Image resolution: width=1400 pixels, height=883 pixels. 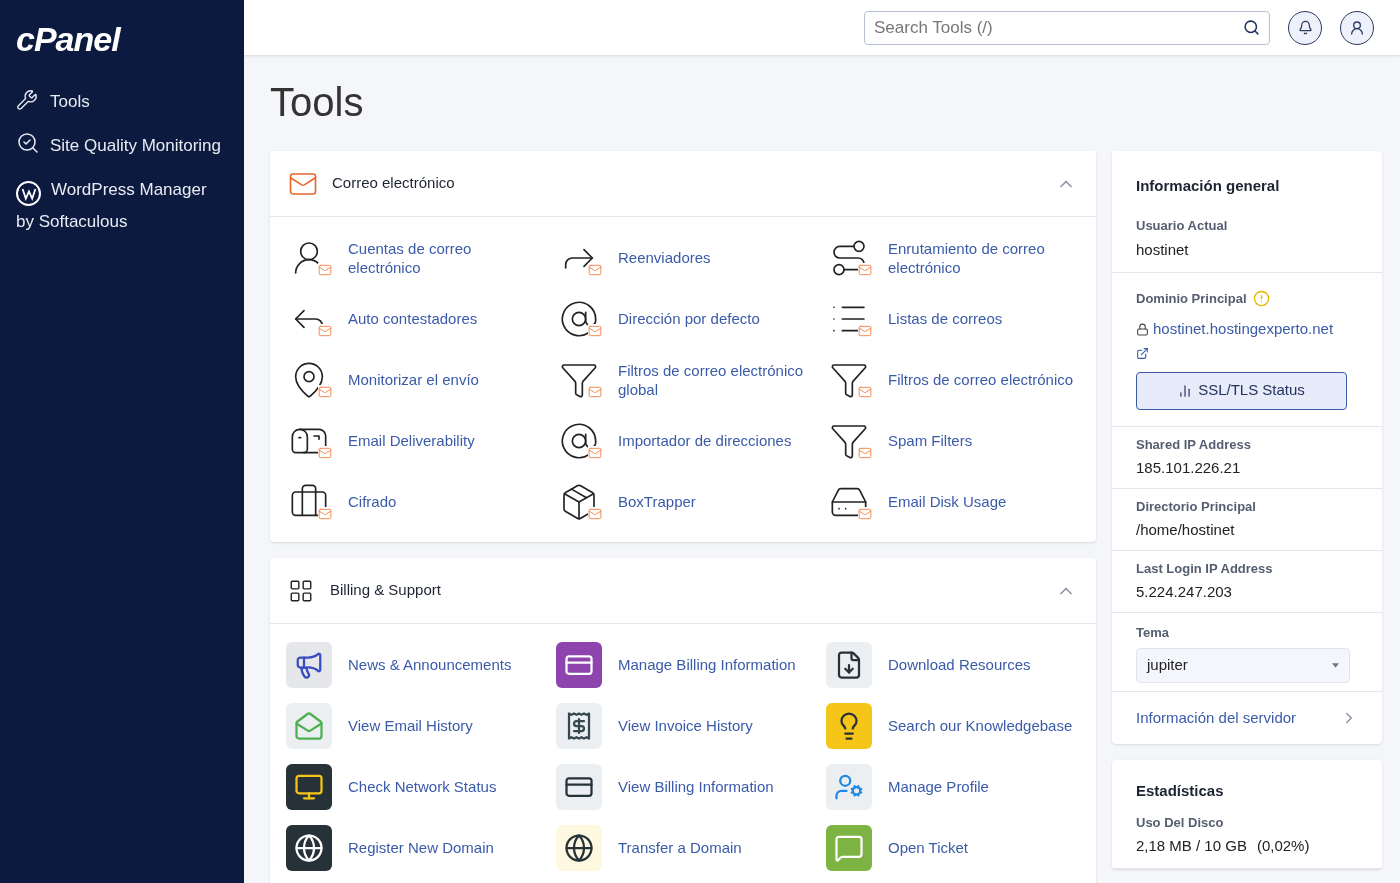 I want to click on panel-title: Información general, so click(x=1208, y=186).